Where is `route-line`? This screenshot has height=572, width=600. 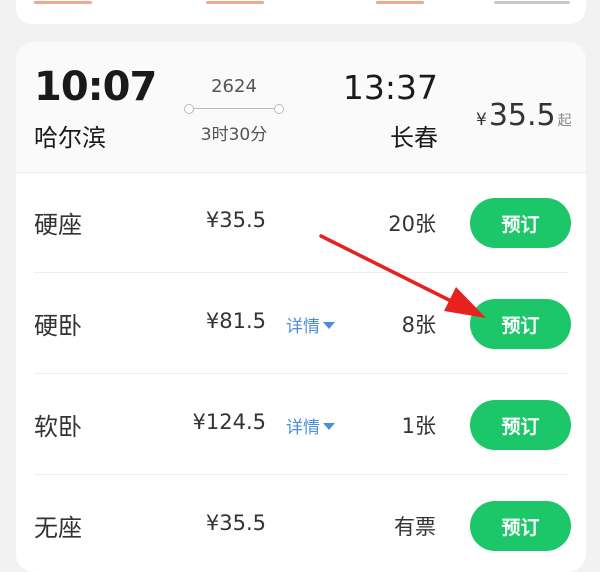 route-line is located at coordinates (234, 109).